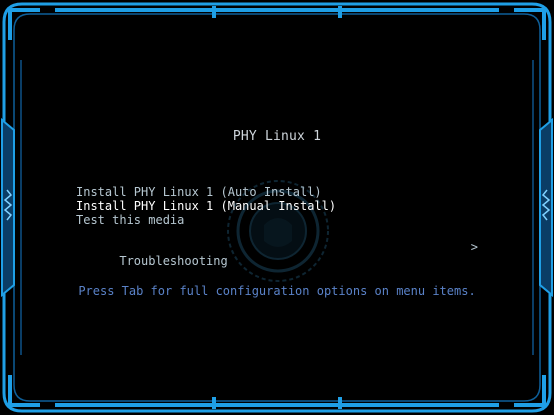 This screenshot has height=415, width=554. What do you see at coordinates (281, 233) in the screenshot?
I see `menu-separator` at bounding box center [281, 233].